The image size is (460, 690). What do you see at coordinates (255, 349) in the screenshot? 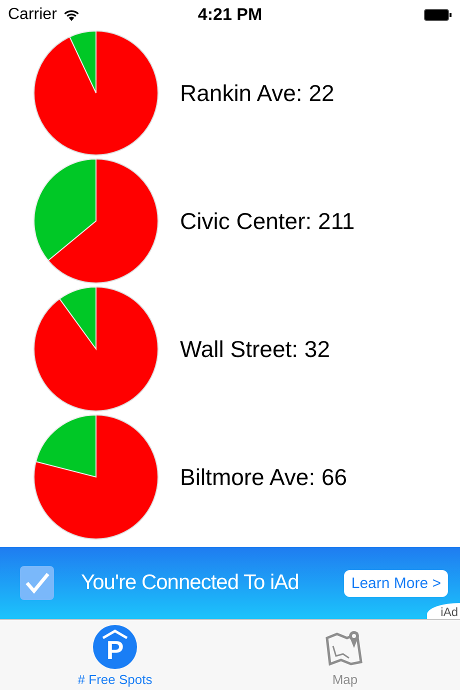
I see `lot-label: Wall Street: 32` at bounding box center [255, 349].